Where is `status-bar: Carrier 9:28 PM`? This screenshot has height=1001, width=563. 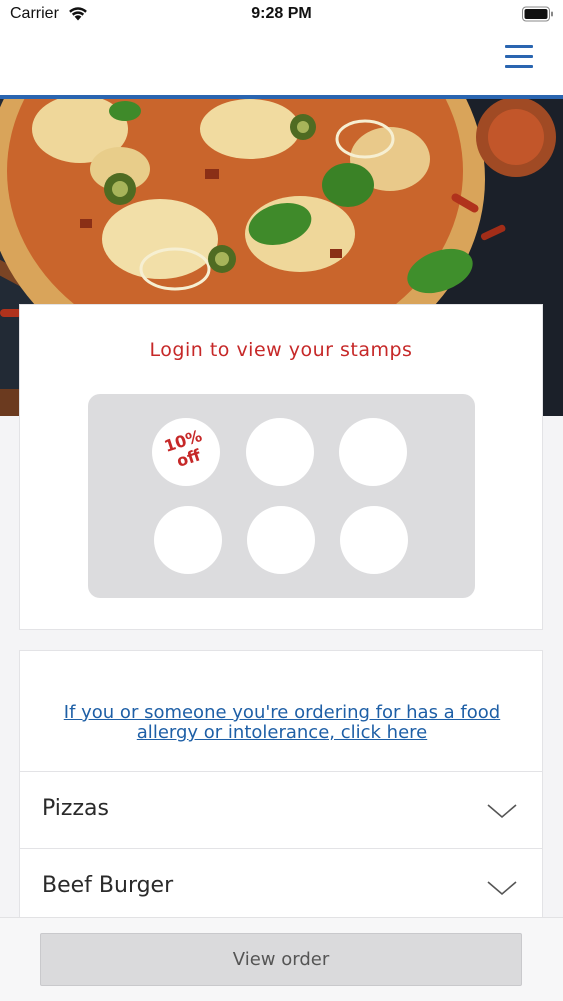
status-bar: Carrier 9:28 PM is located at coordinates (281, 15).